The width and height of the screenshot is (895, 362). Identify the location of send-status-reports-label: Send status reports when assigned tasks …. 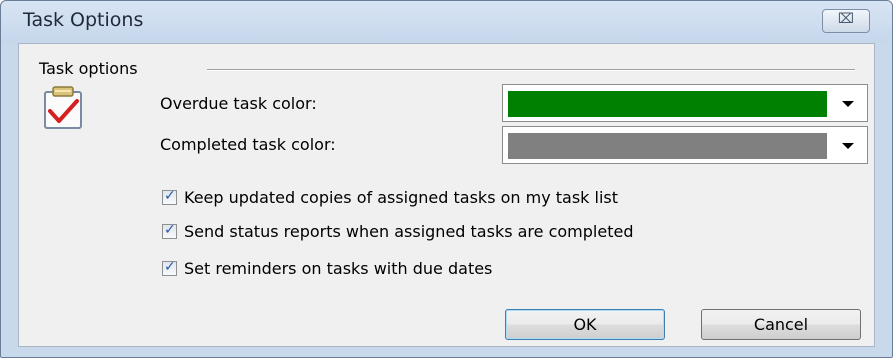
(409, 231).